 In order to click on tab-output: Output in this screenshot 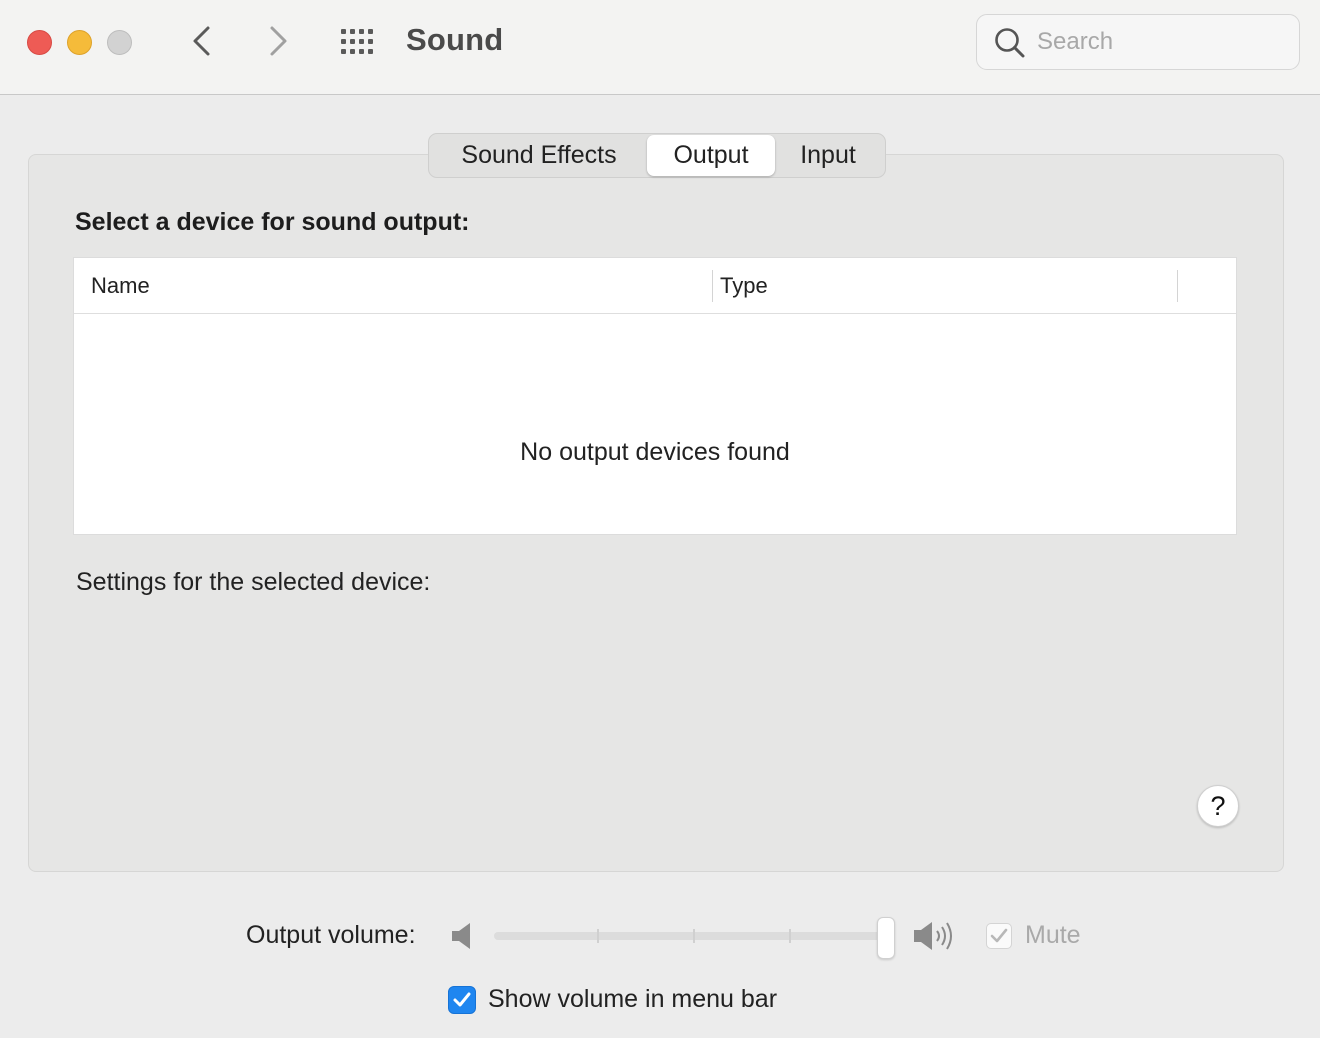, I will do `click(711, 155)`.